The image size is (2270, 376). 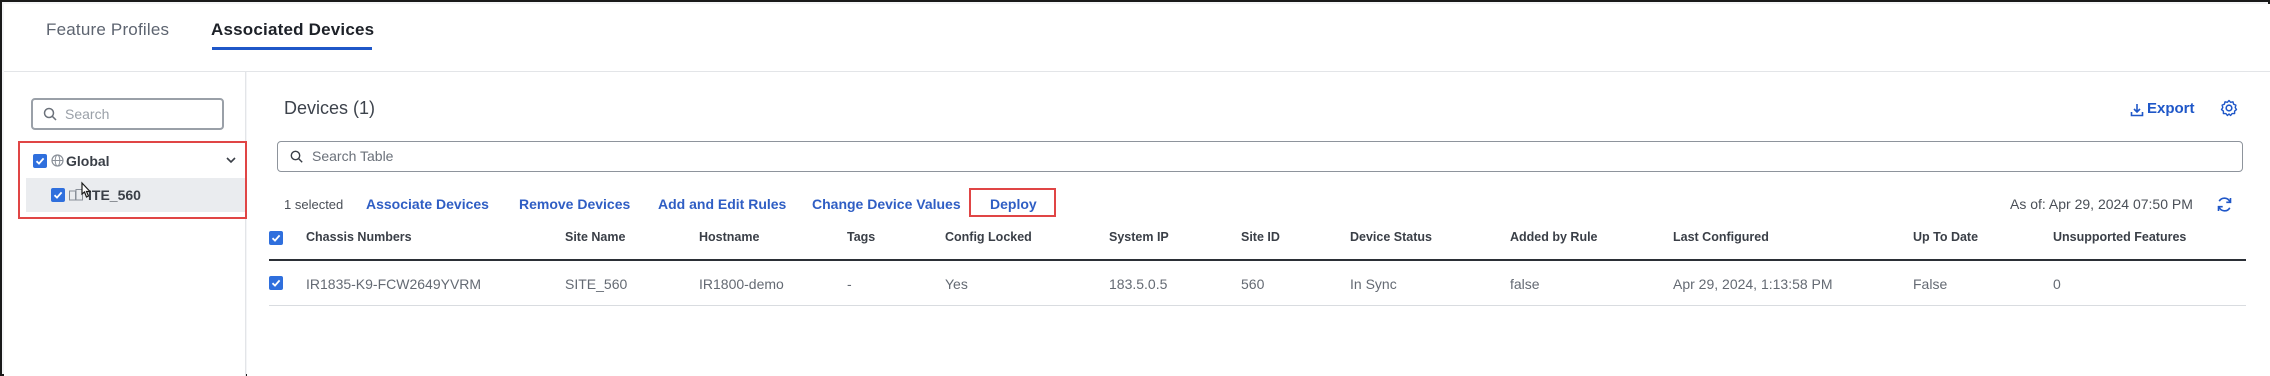 I want to click on mouse-pointer-icon, so click(x=86, y=189).